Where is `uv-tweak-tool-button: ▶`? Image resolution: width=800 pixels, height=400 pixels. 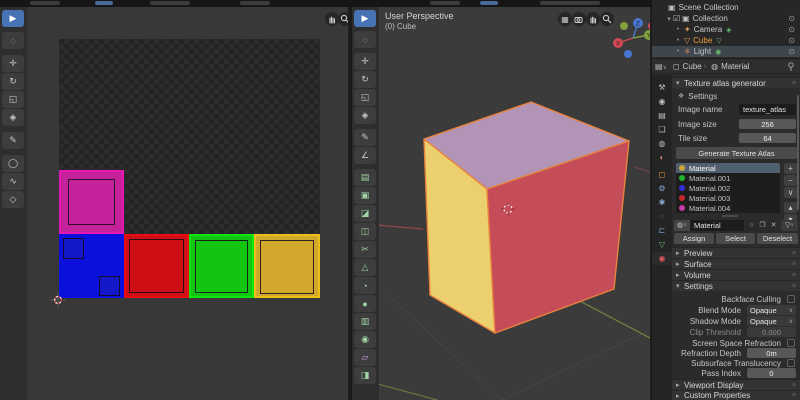 uv-tweak-tool-button: ▶ is located at coordinates (13, 18).